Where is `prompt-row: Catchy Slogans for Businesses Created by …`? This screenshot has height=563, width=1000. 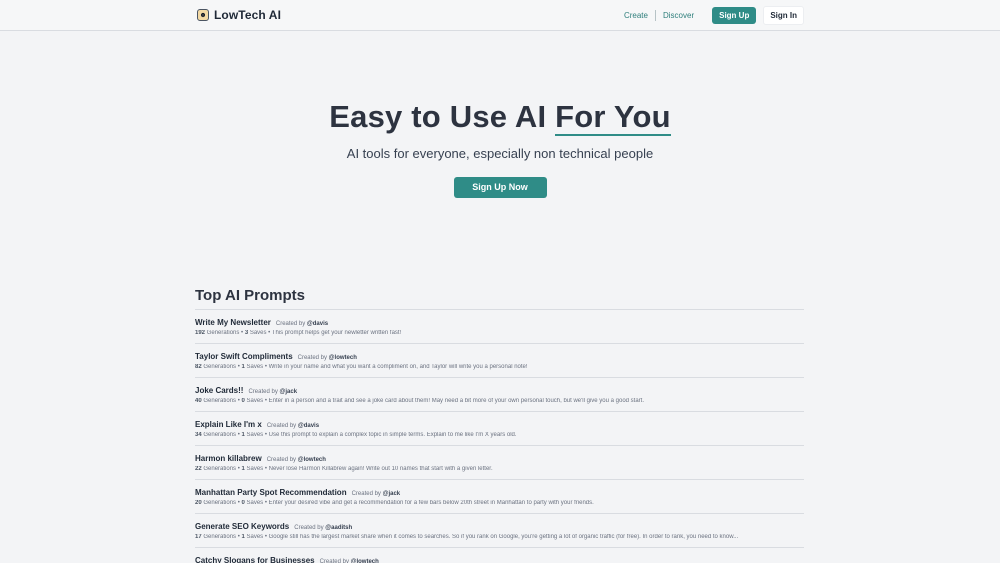 prompt-row: Catchy Slogans for Businesses Created by … is located at coordinates (499, 555).